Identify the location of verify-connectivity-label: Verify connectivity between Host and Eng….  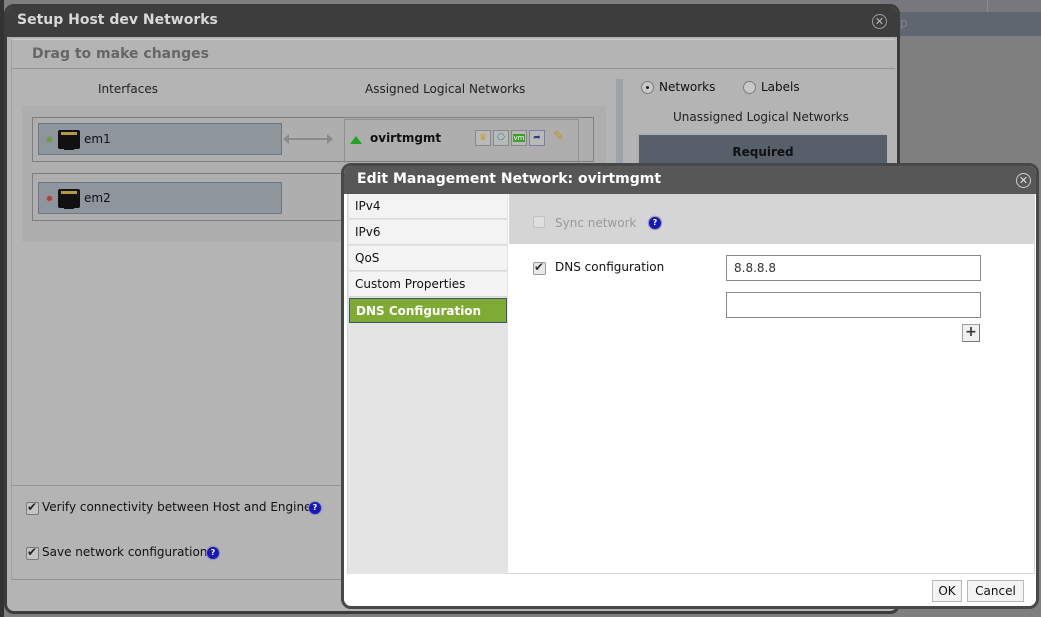
(177, 507).